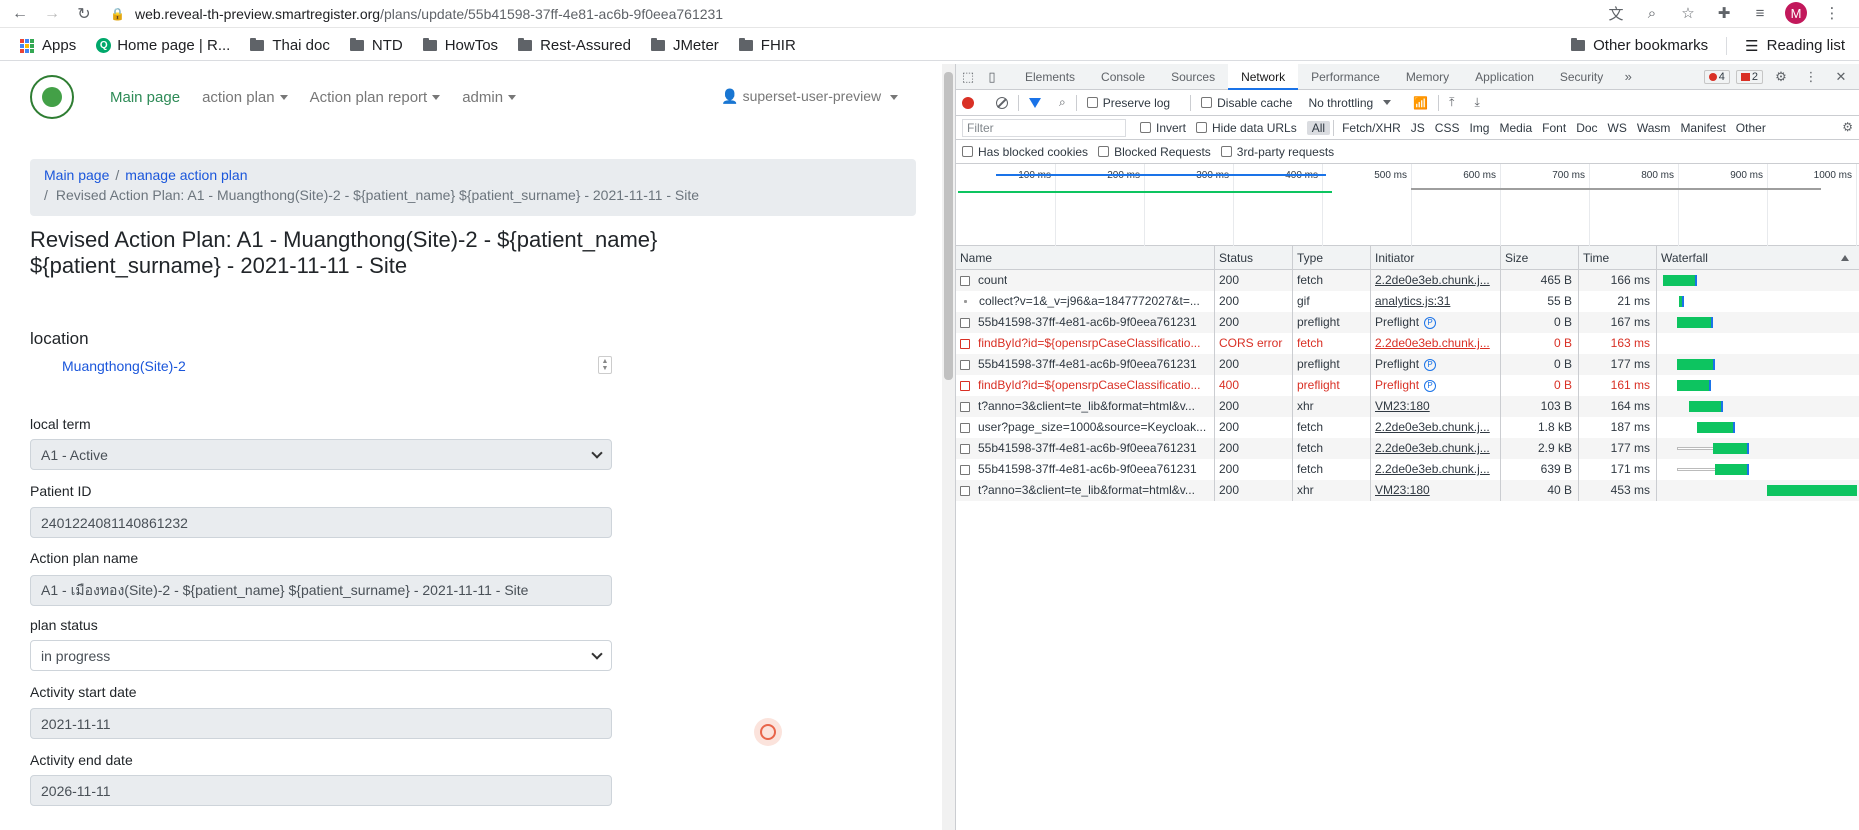 This screenshot has width=1859, height=830. What do you see at coordinates (1436, 490) in the screenshot?
I see `request-initiator: VM23:180` at bounding box center [1436, 490].